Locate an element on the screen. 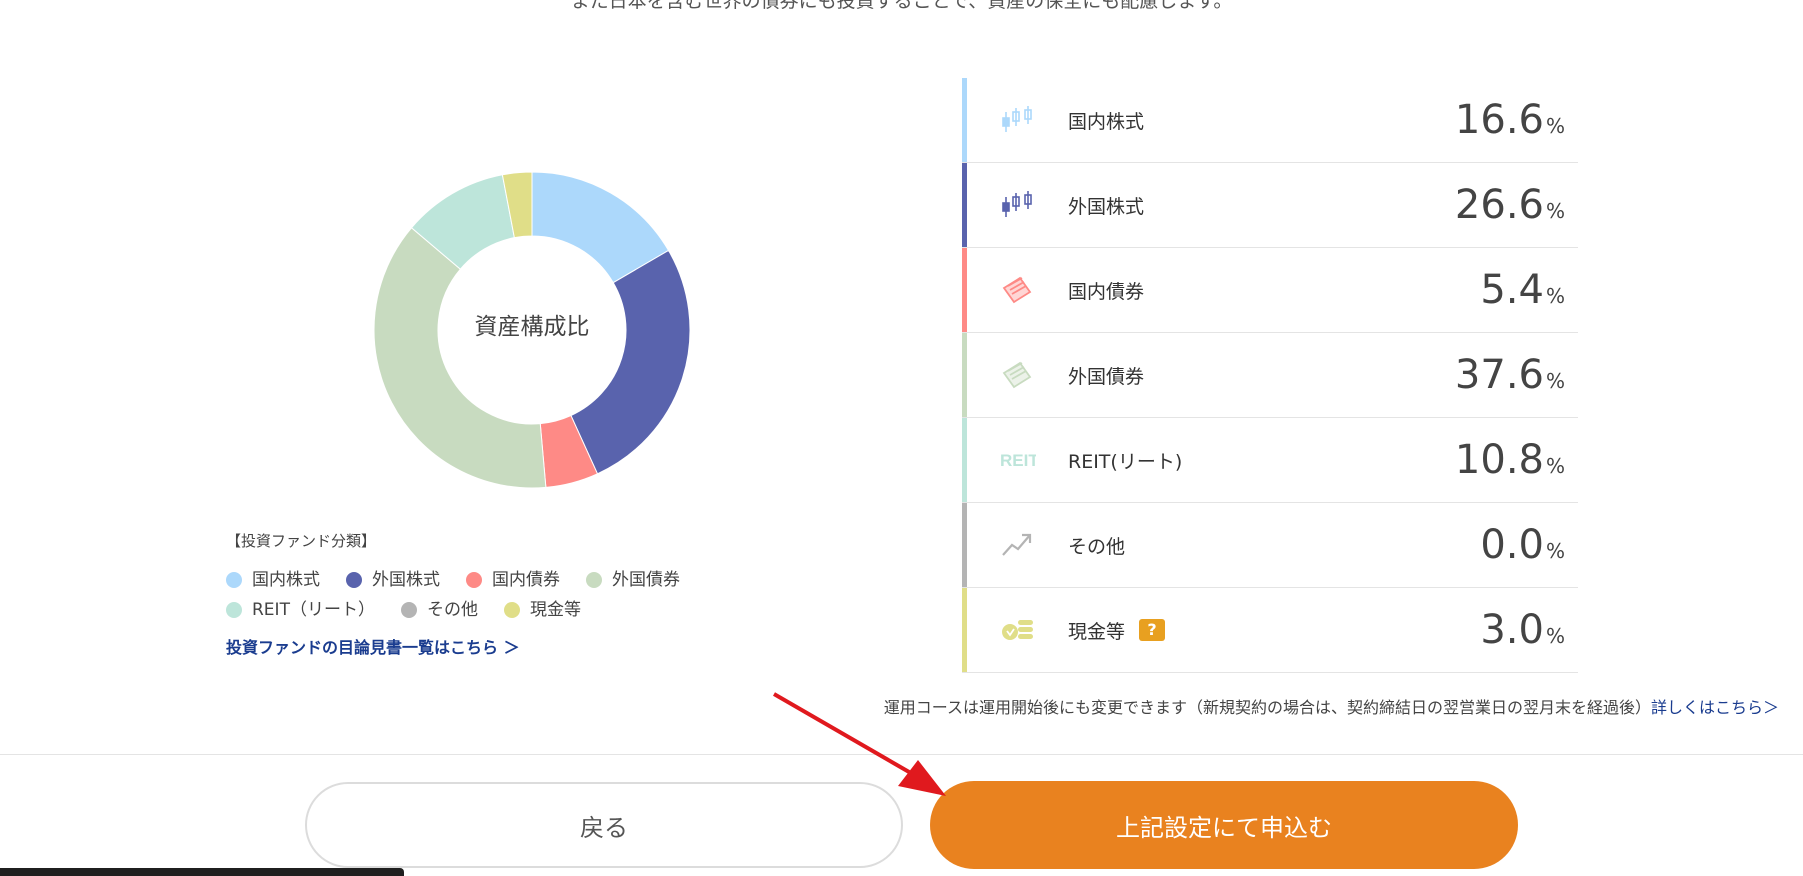  legend-label: 外国債券 is located at coordinates (646, 579).